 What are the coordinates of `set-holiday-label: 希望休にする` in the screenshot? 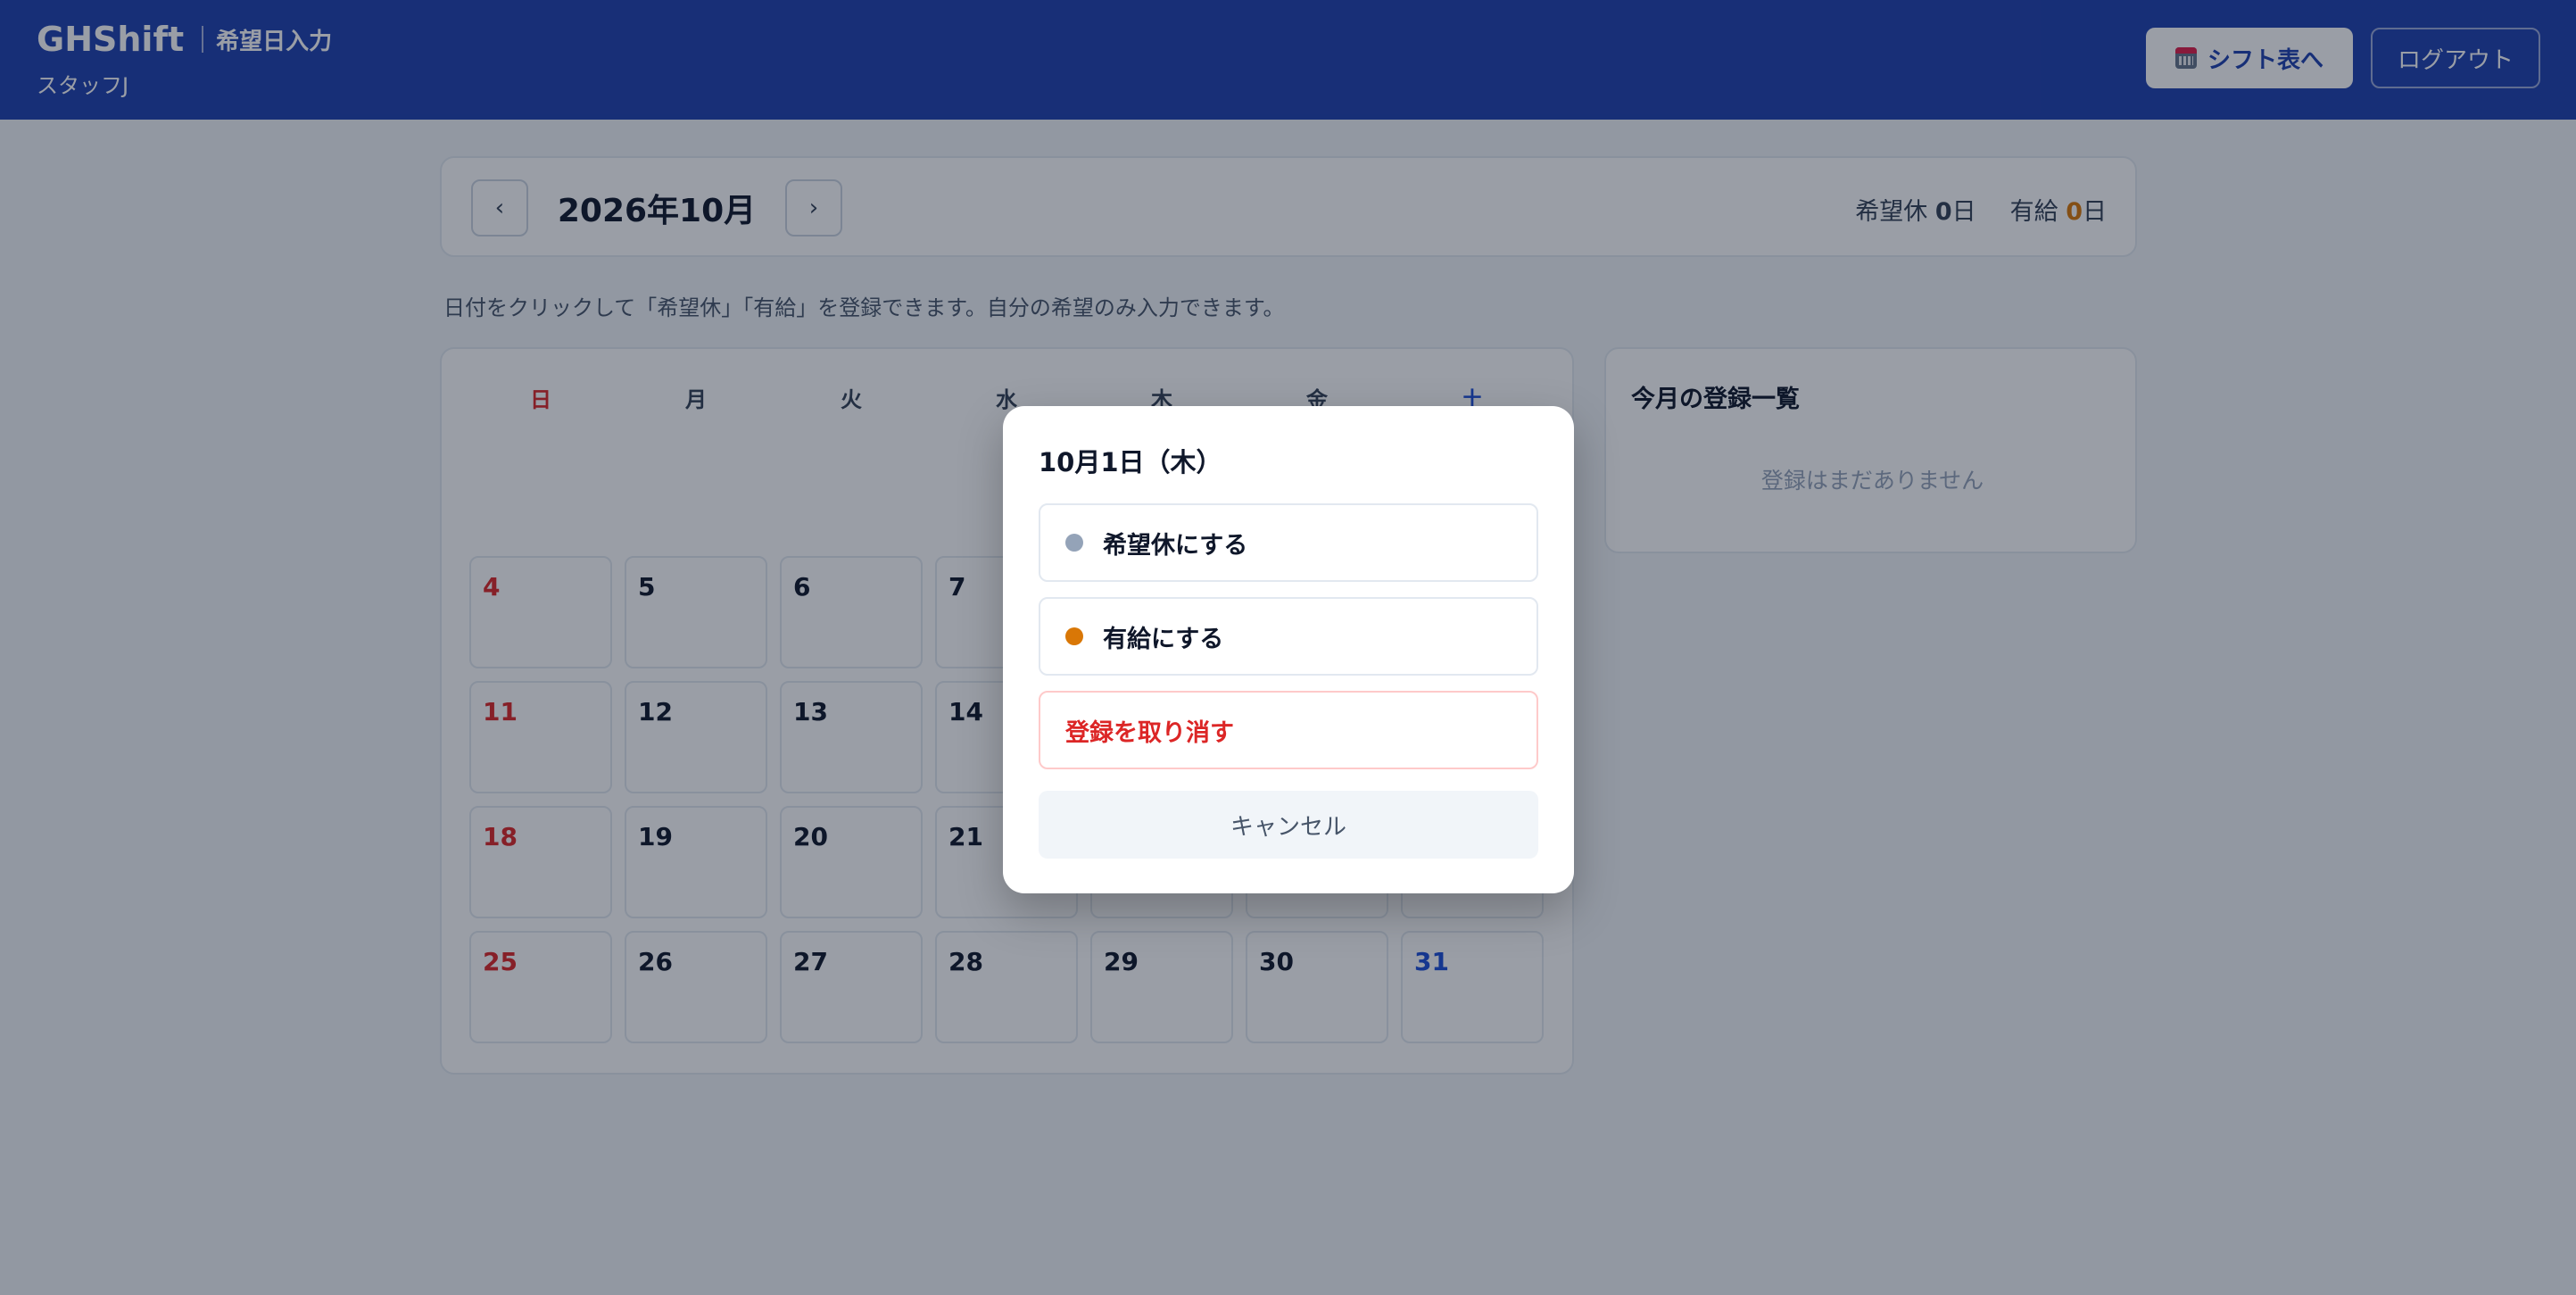 It's located at (1175, 546).